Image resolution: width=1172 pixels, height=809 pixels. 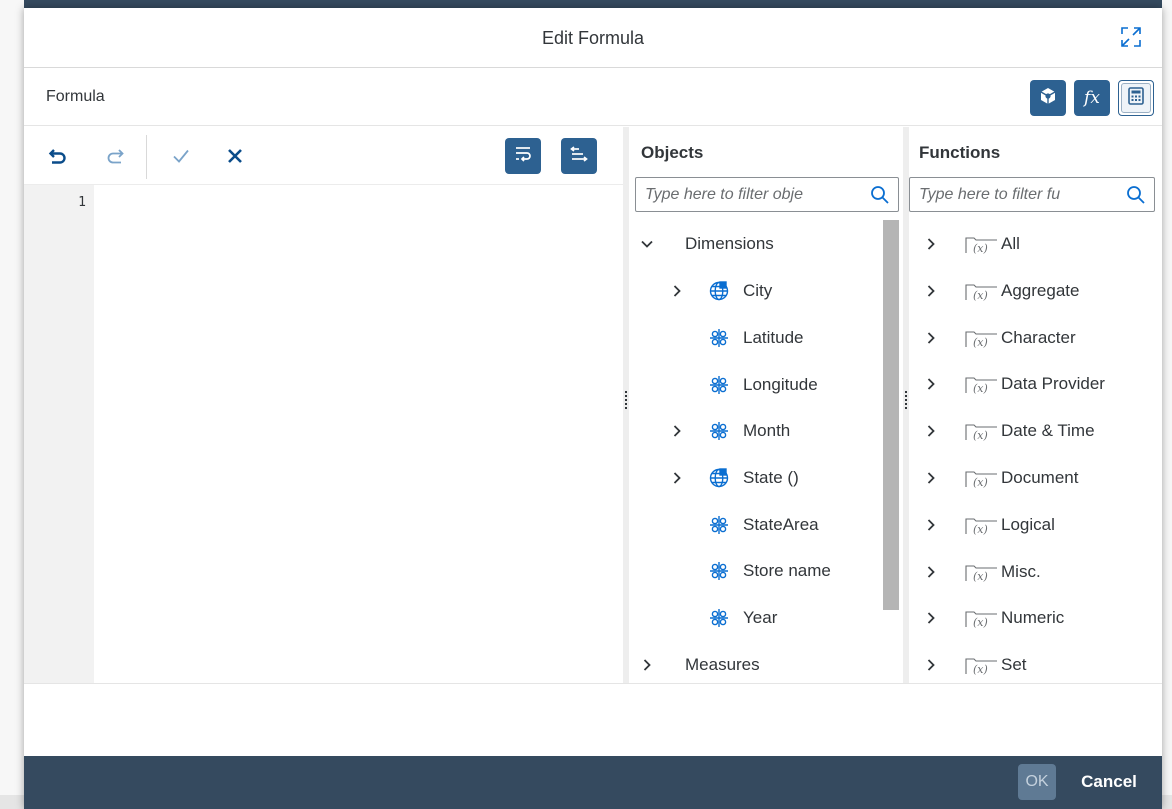 What do you see at coordinates (722, 664) in the screenshot?
I see `tree-node-label: Measures` at bounding box center [722, 664].